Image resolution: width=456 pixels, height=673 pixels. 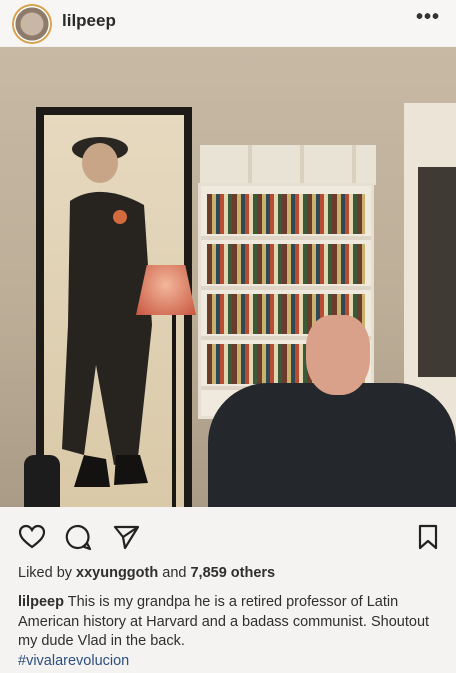 I want to click on likes-count: 7,859 others, so click(x=232, y=573).